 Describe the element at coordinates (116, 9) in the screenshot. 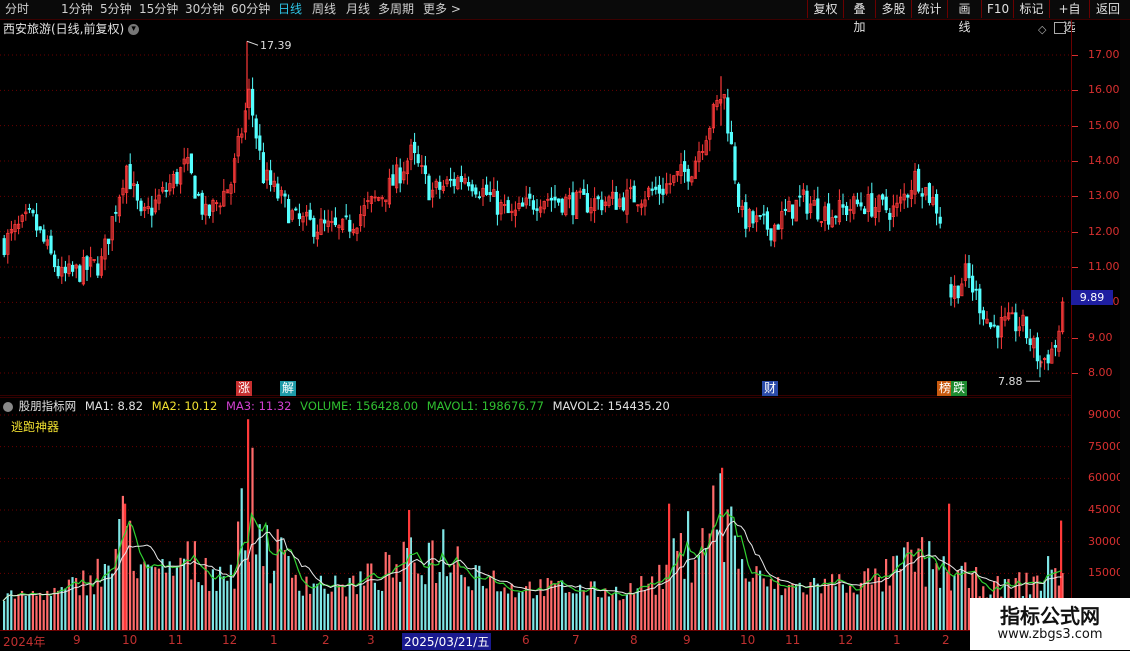

I see `period-tab-5min: 5分钟` at that location.